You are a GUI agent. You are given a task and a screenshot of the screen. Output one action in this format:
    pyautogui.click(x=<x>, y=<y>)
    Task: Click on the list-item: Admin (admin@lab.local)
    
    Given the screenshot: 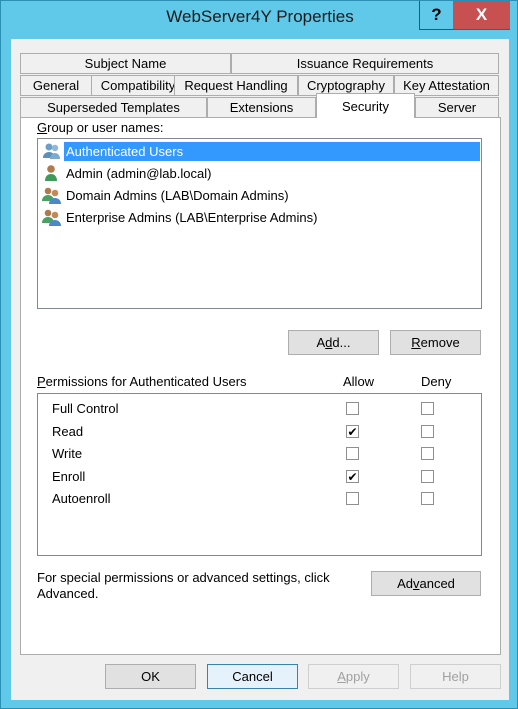 What is the action you would take?
    pyautogui.click(x=127, y=173)
    